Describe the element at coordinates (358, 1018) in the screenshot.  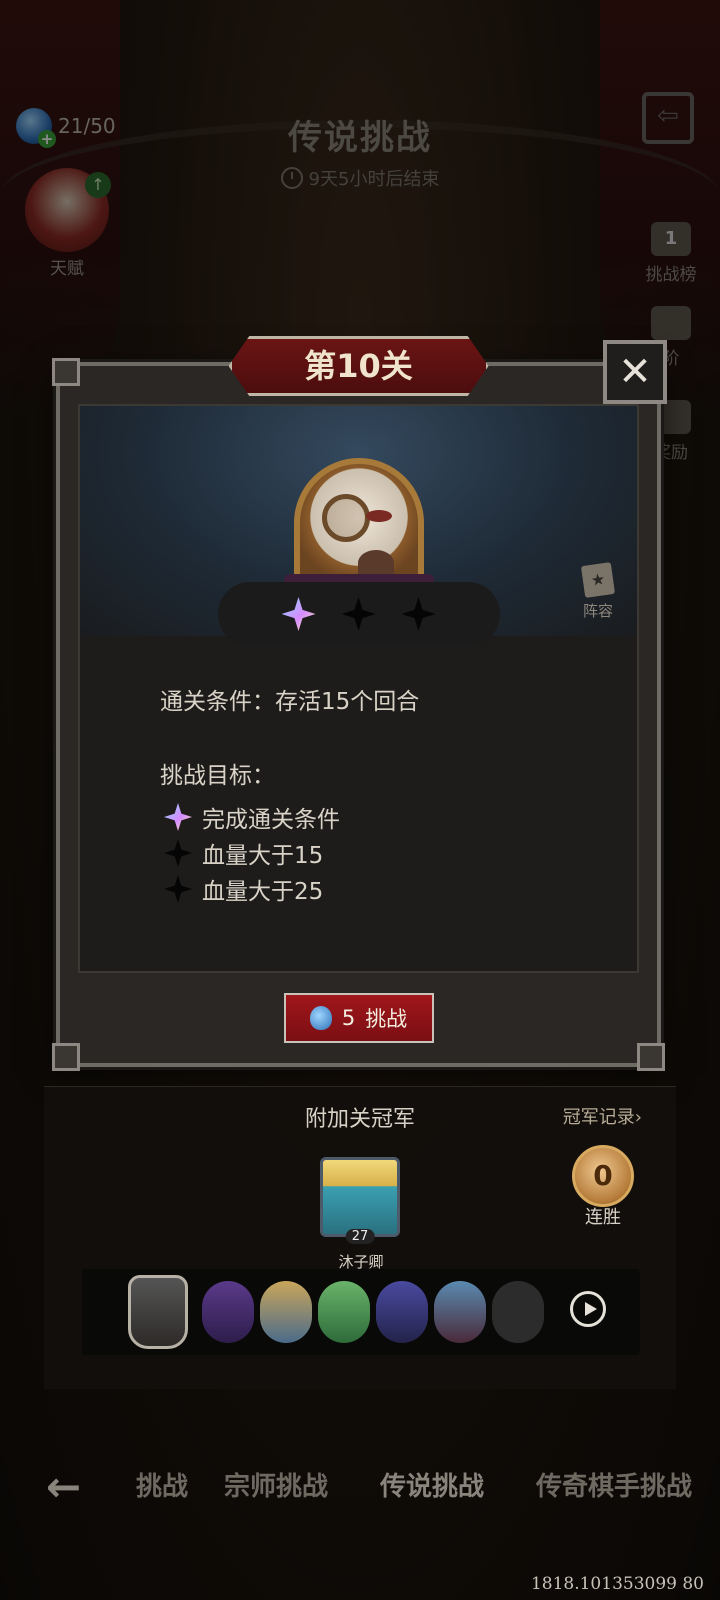
I see `challenge-button: 5 挑战` at that location.